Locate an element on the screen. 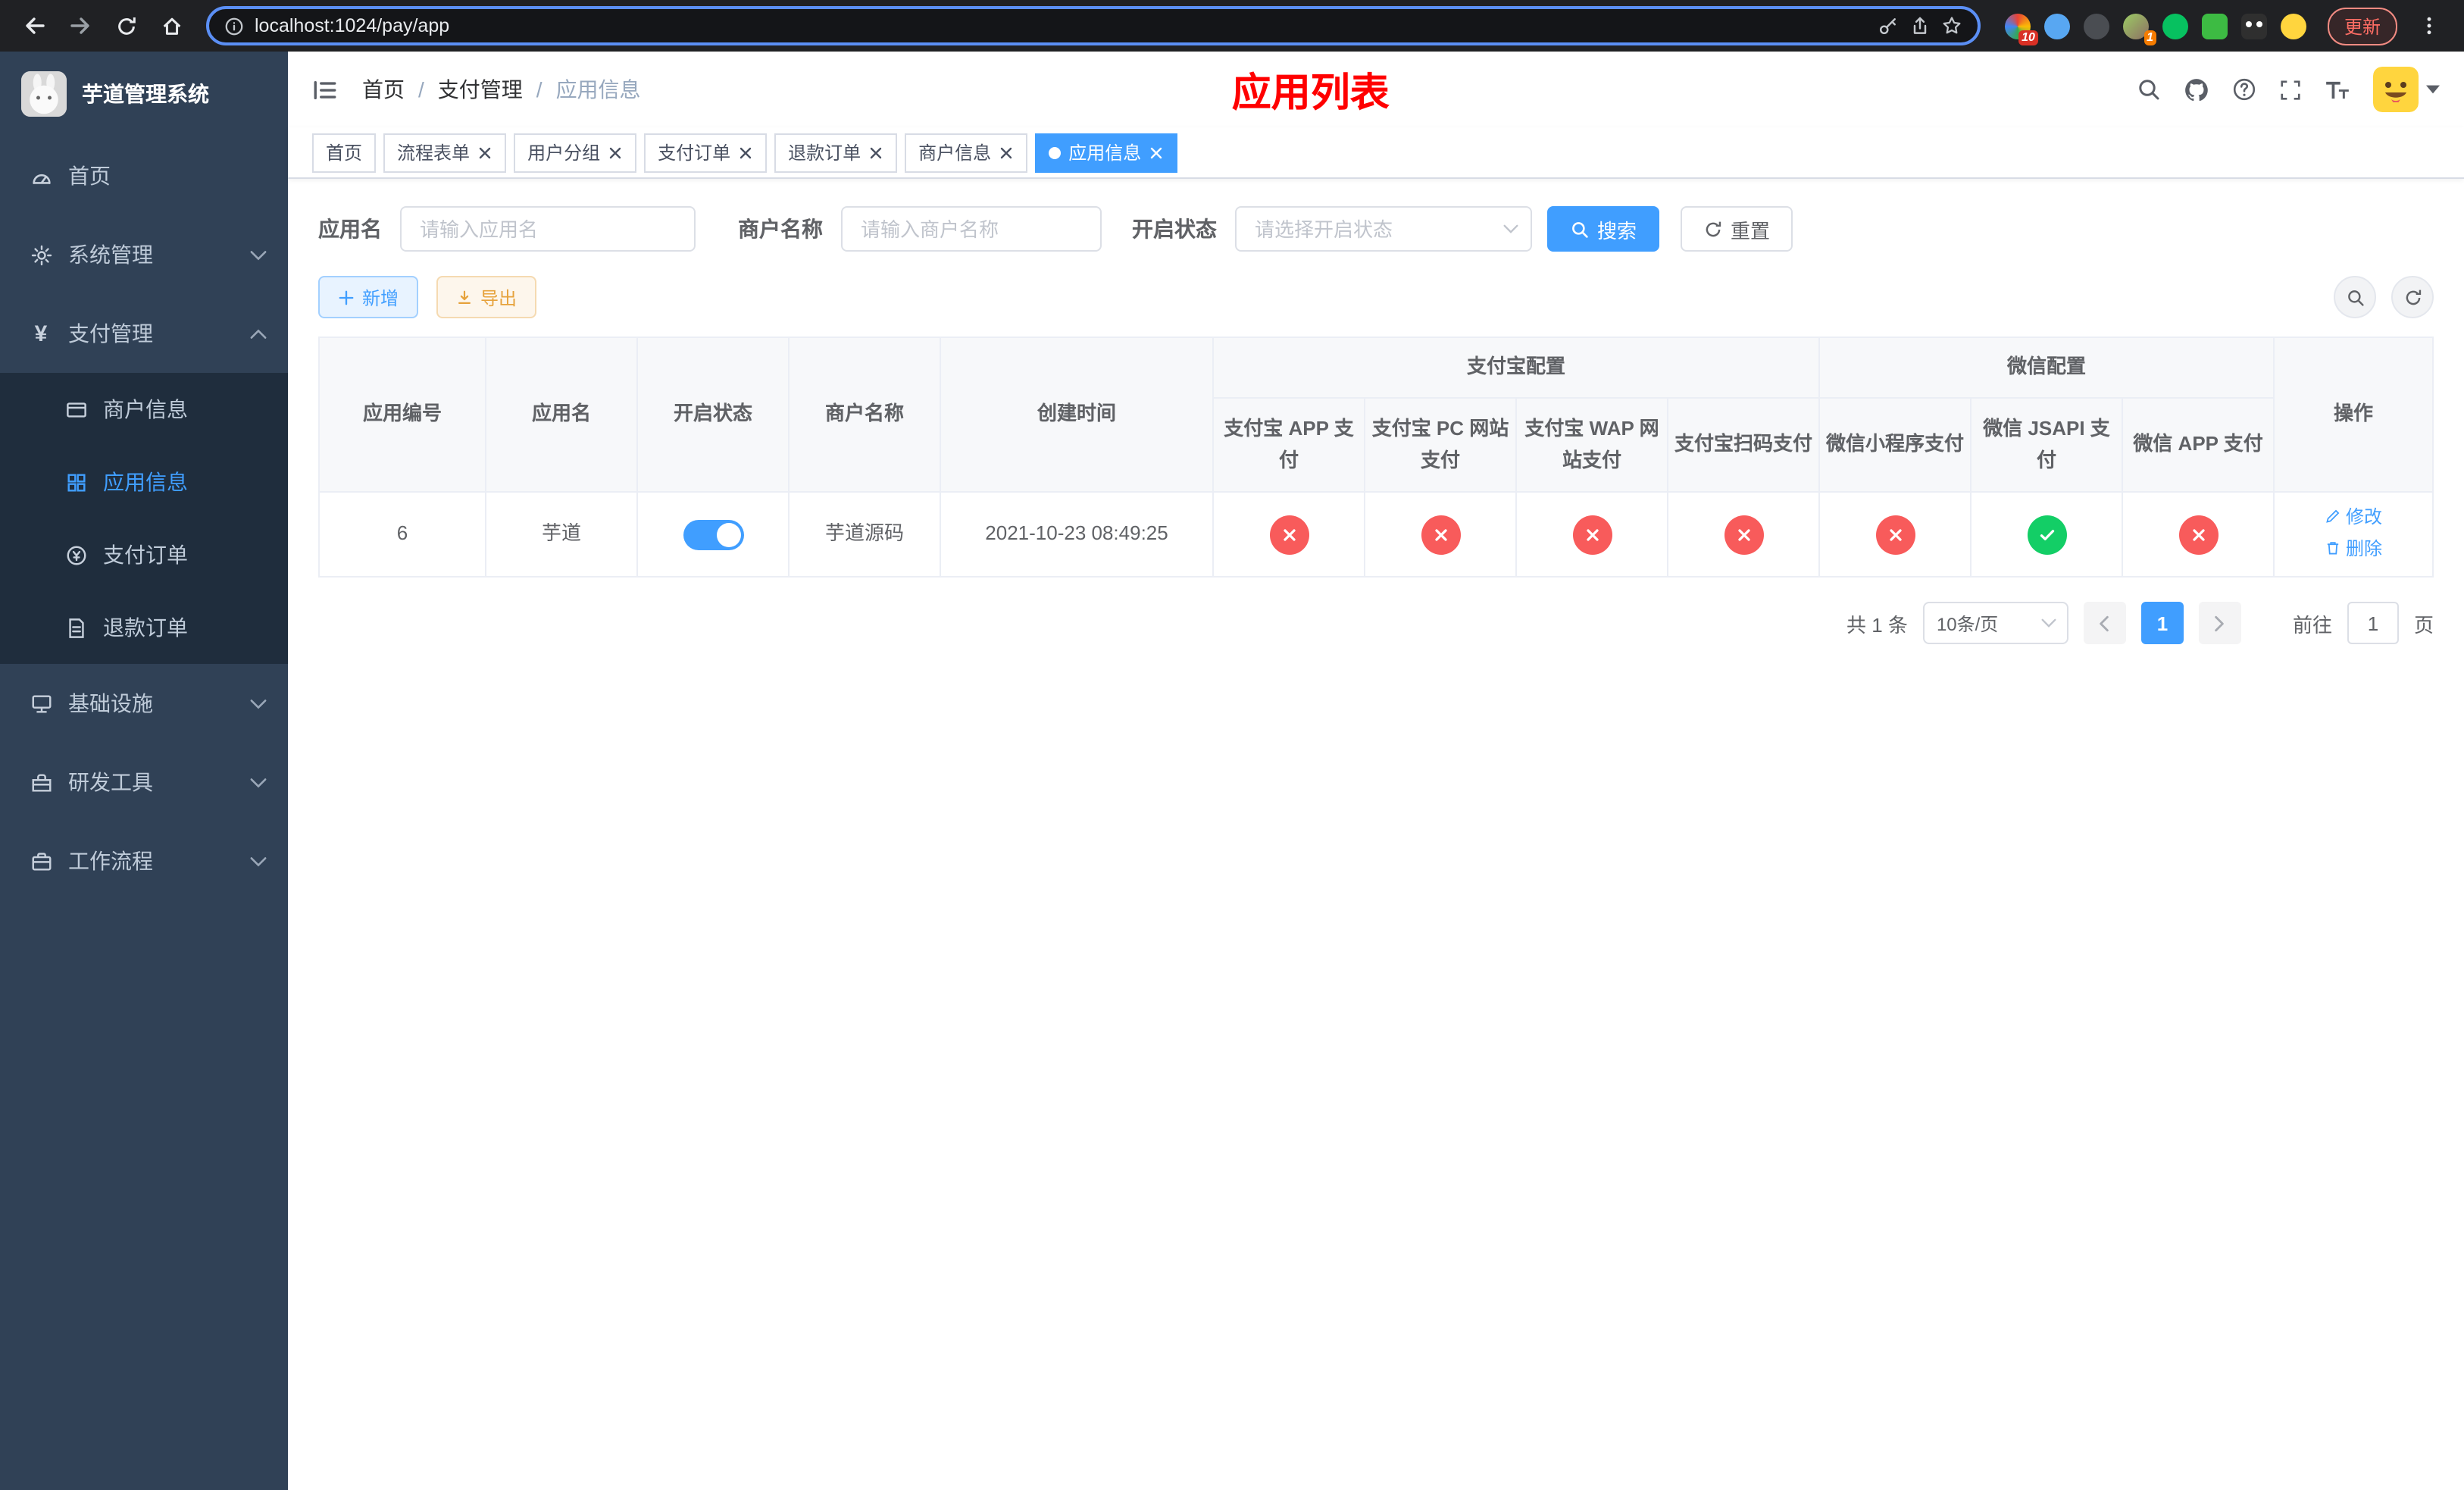  tab-pay-order: 支付订单 is located at coordinates (706, 152).